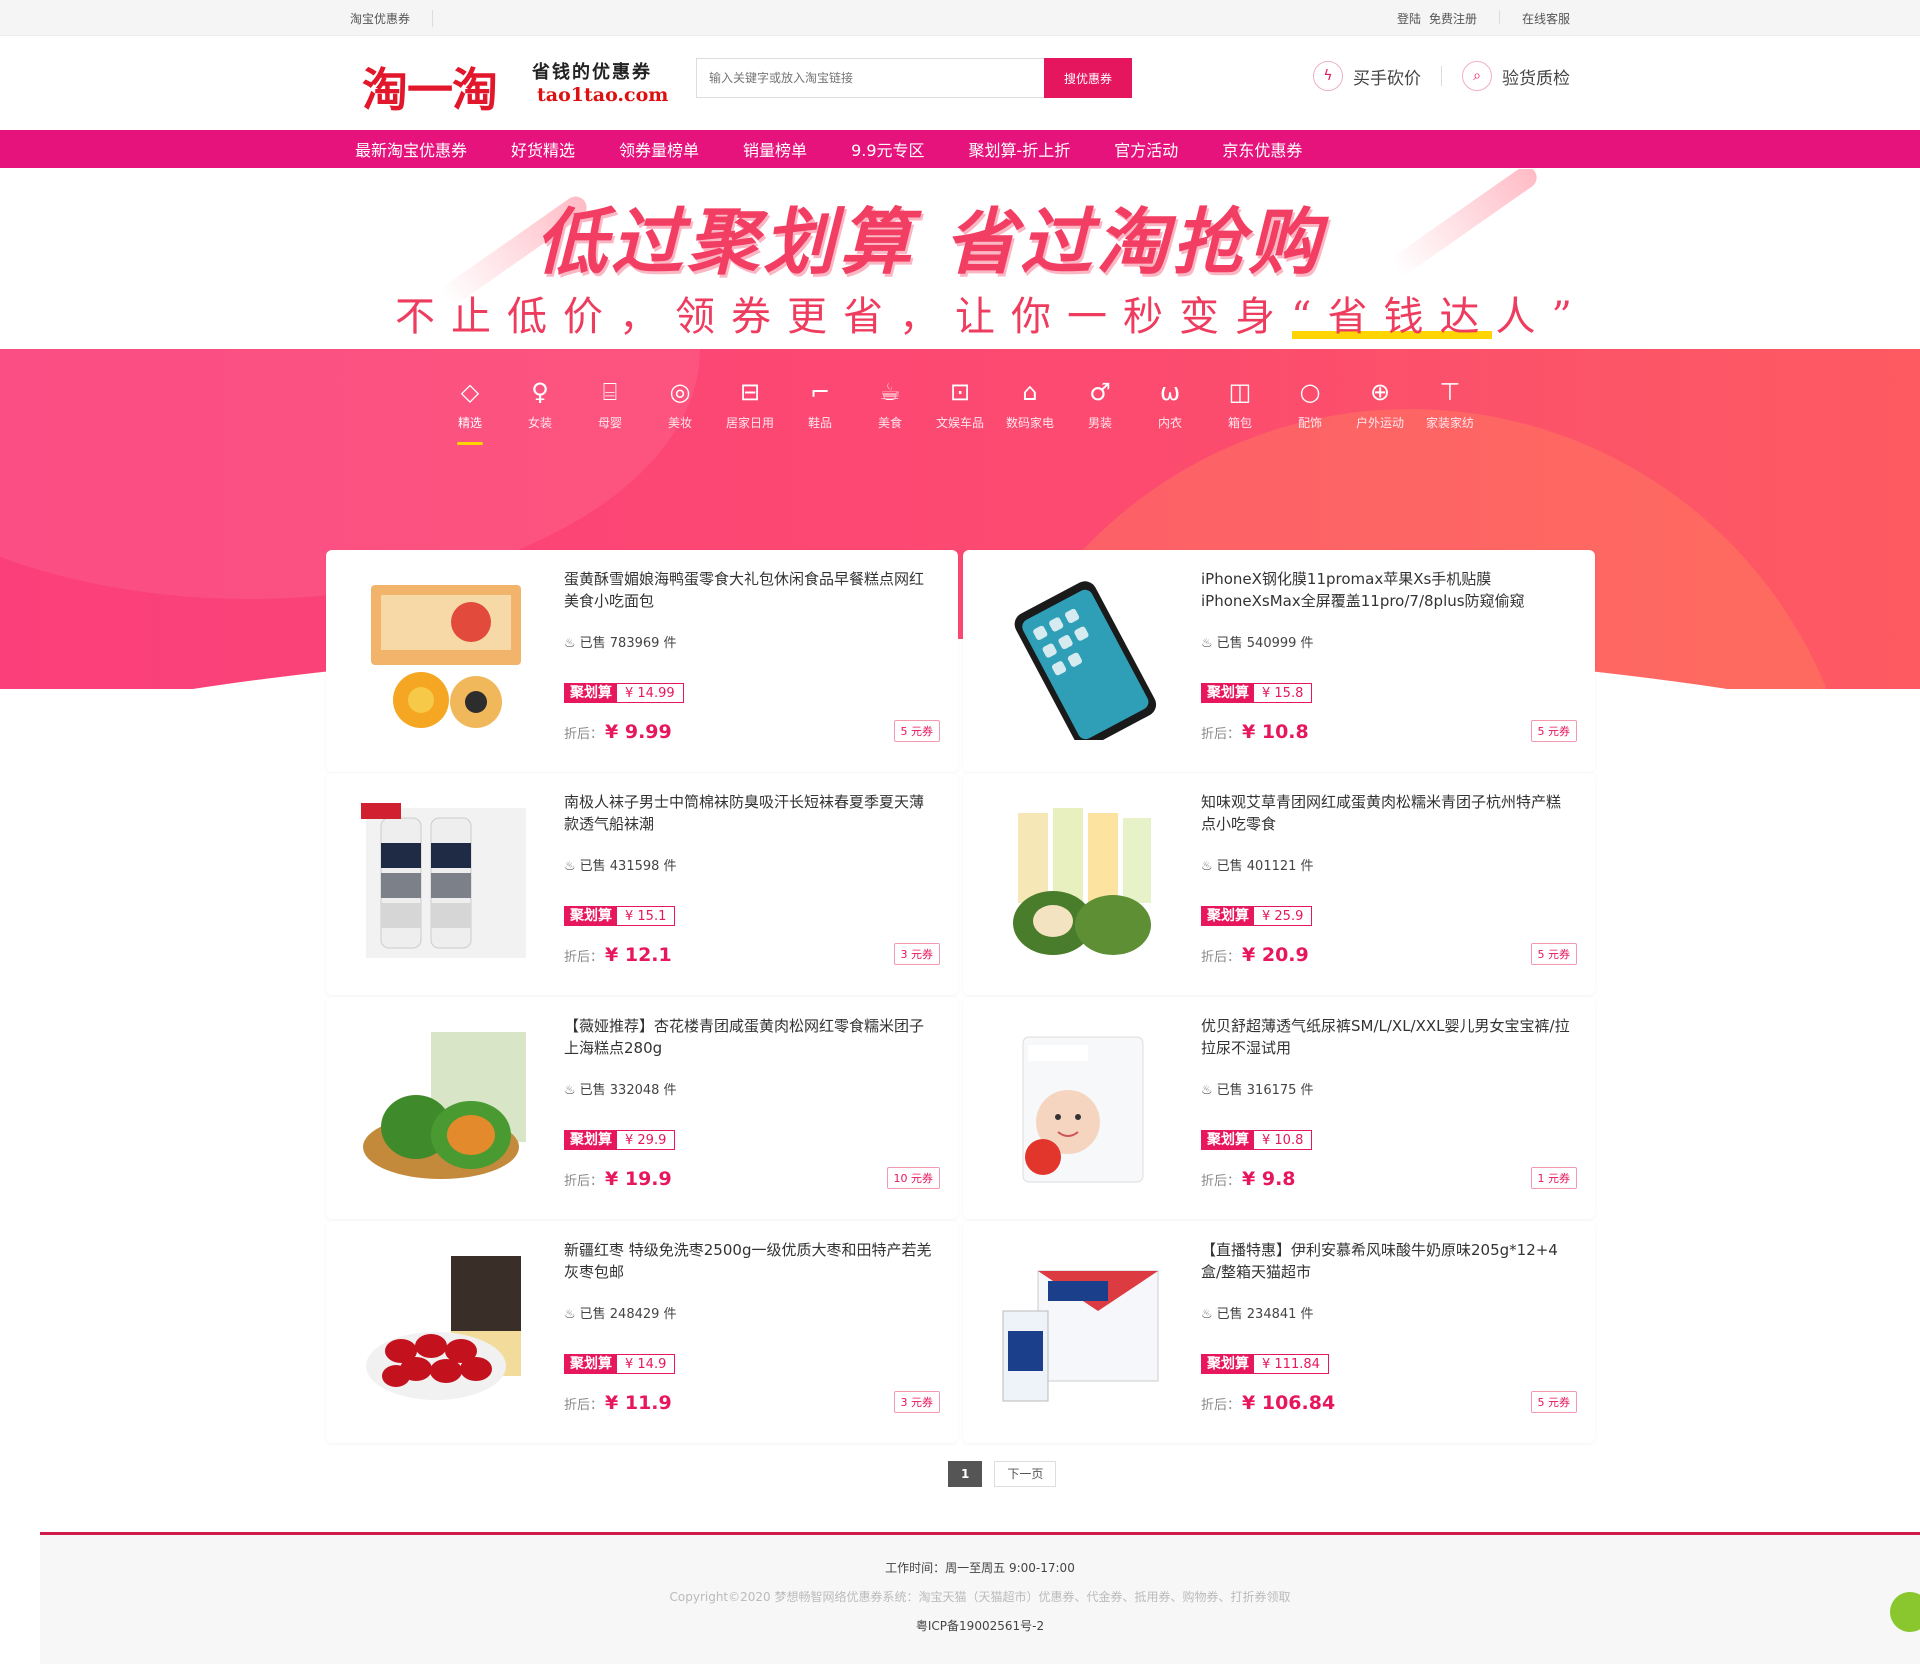 Image resolution: width=1920 pixels, height=1664 pixels. Describe the element at coordinates (965, 1474) in the screenshot. I see `page-current: 1` at that location.